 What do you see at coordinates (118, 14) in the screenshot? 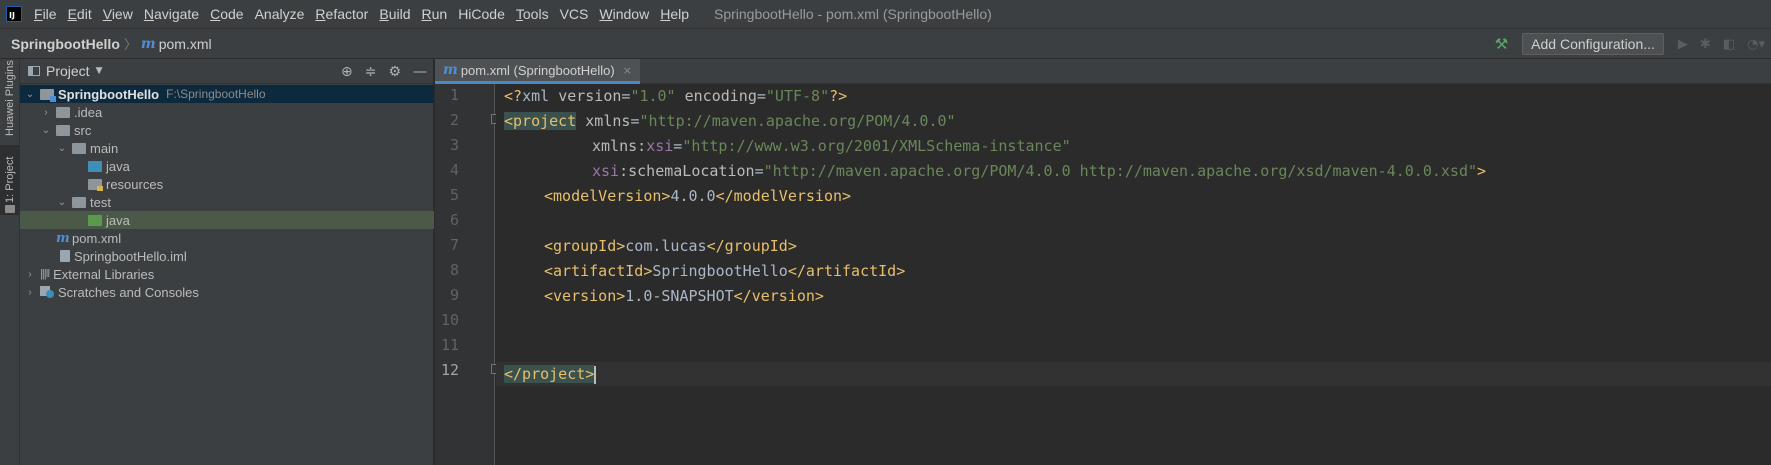
I see `menu-view: View` at bounding box center [118, 14].